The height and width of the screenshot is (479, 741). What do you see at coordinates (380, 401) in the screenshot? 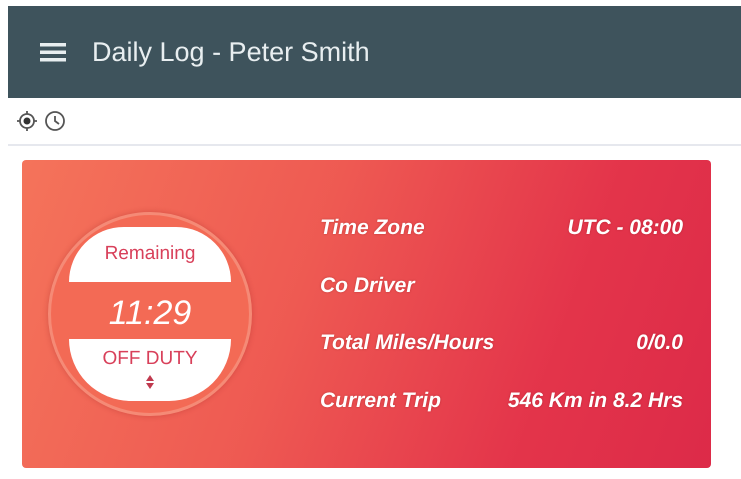
I see `info-label: Current Trip` at bounding box center [380, 401].